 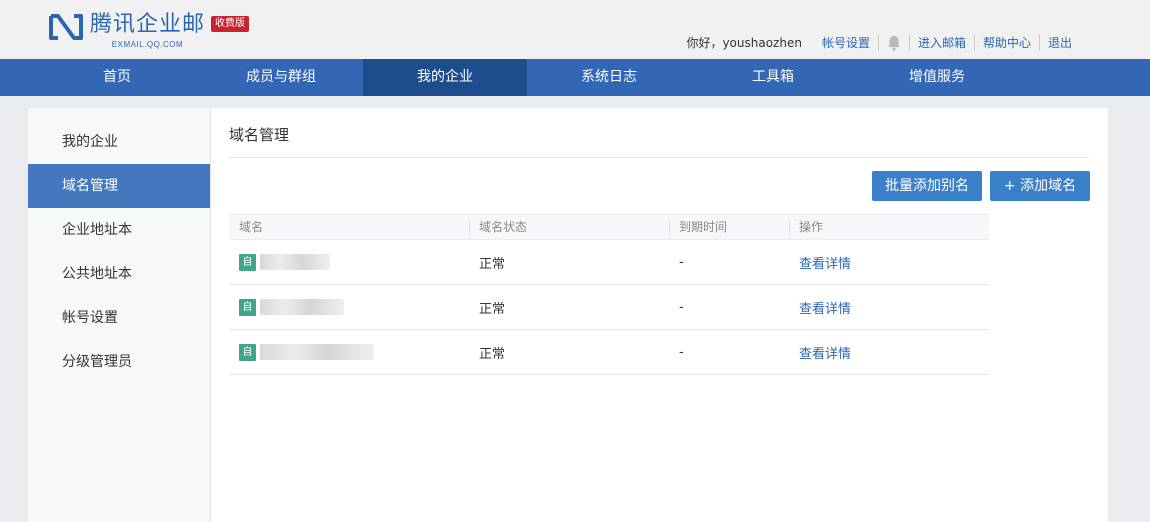 I want to click on nav-item-value-added: 增值服务, so click(x=937, y=77).